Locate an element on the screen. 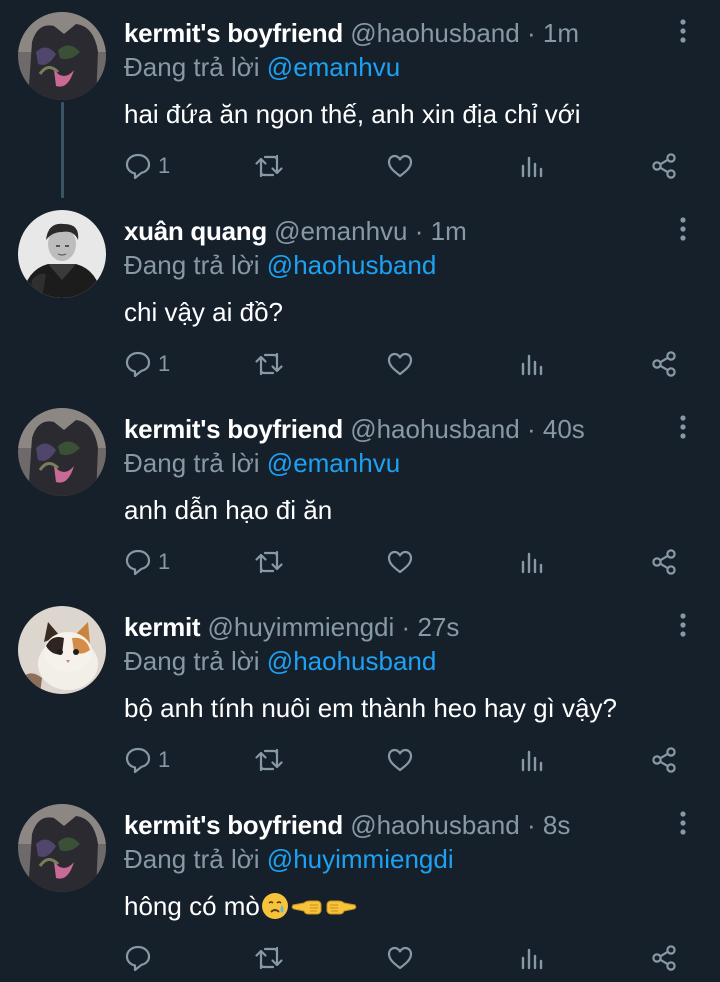 The image size is (720, 982). tweet-text: hai đứa ăn ngon thế, anh xin địa chỉ với is located at coordinates (352, 114).